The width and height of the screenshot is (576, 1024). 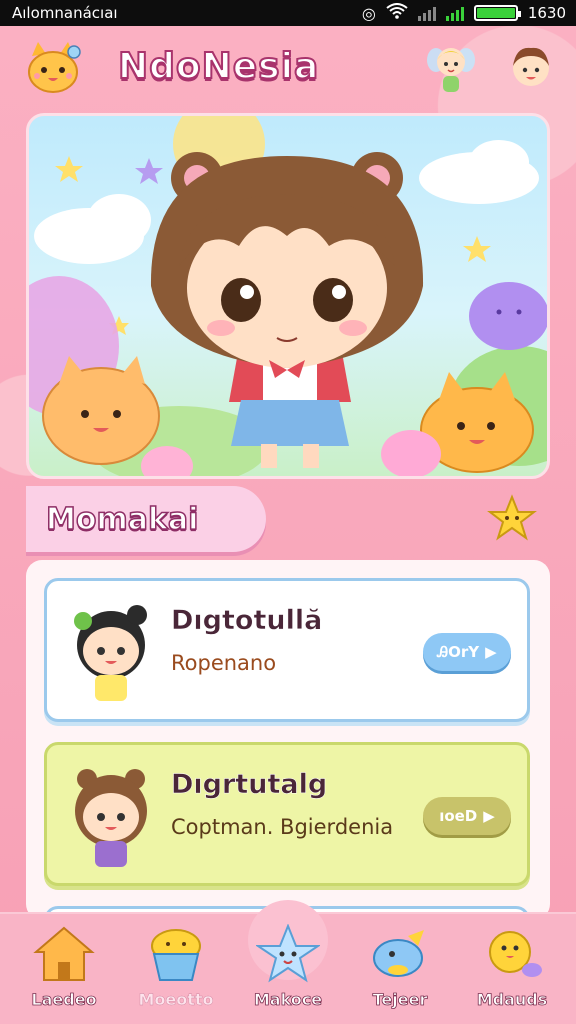 I want to click on nav-label: Mdauds, so click(x=512, y=1000).